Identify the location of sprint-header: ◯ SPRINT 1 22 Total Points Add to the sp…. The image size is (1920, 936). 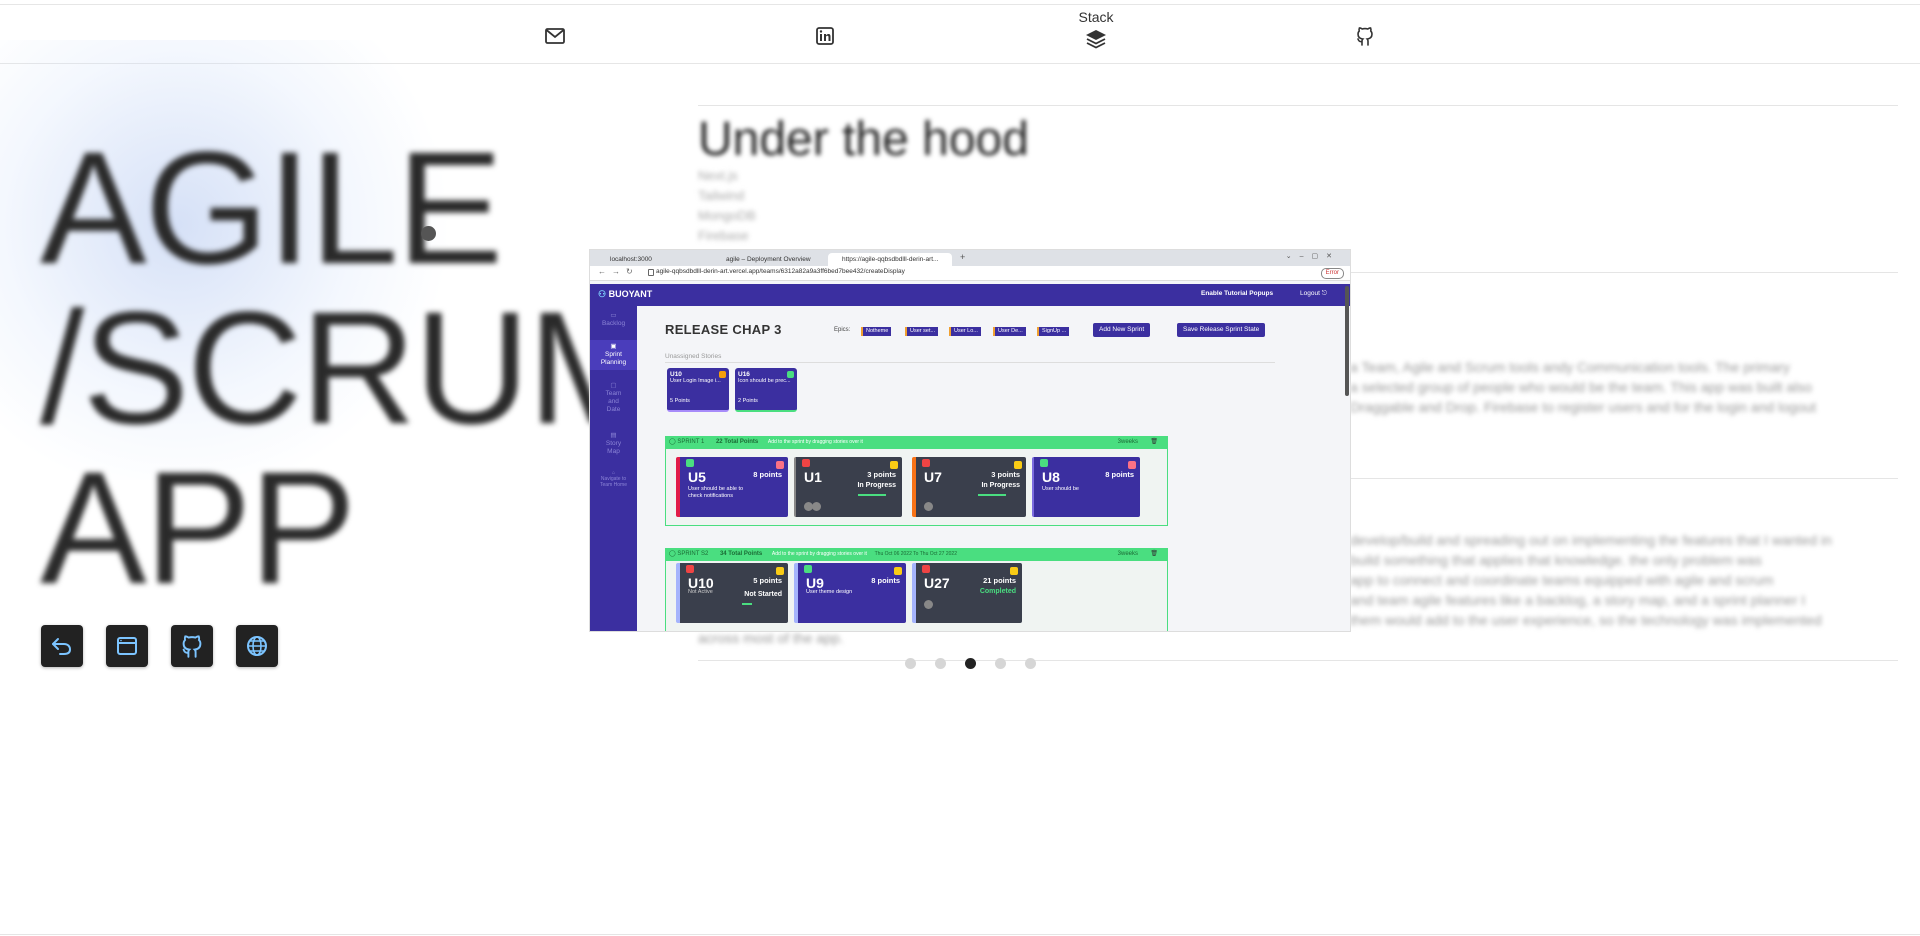
(916, 442).